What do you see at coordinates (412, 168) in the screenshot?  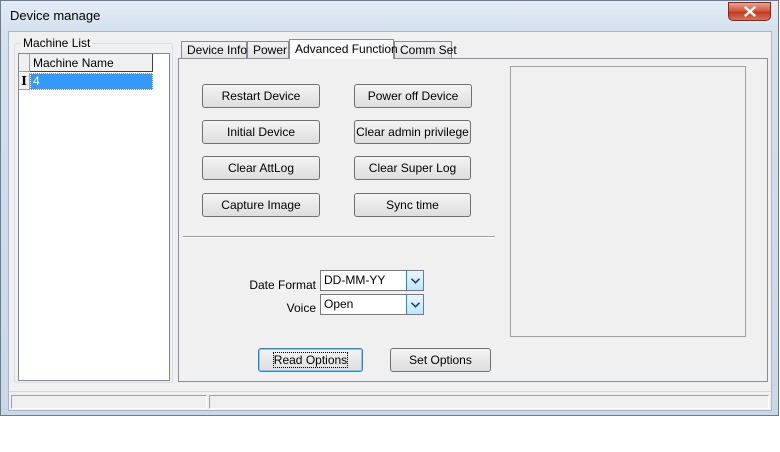 I see `clear-super-log-button: Clear Super Log` at bounding box center [412, 168].